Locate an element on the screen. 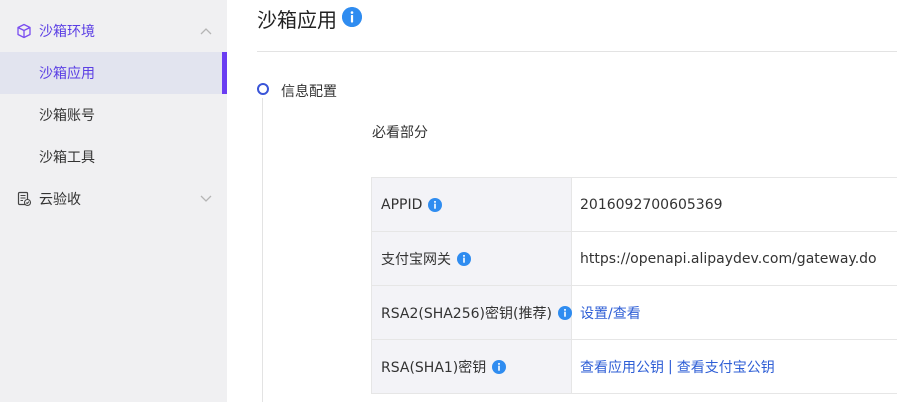 This screenshot has height=402, width=897. section-title: 必看部分 is located at coordinates (400, 133).